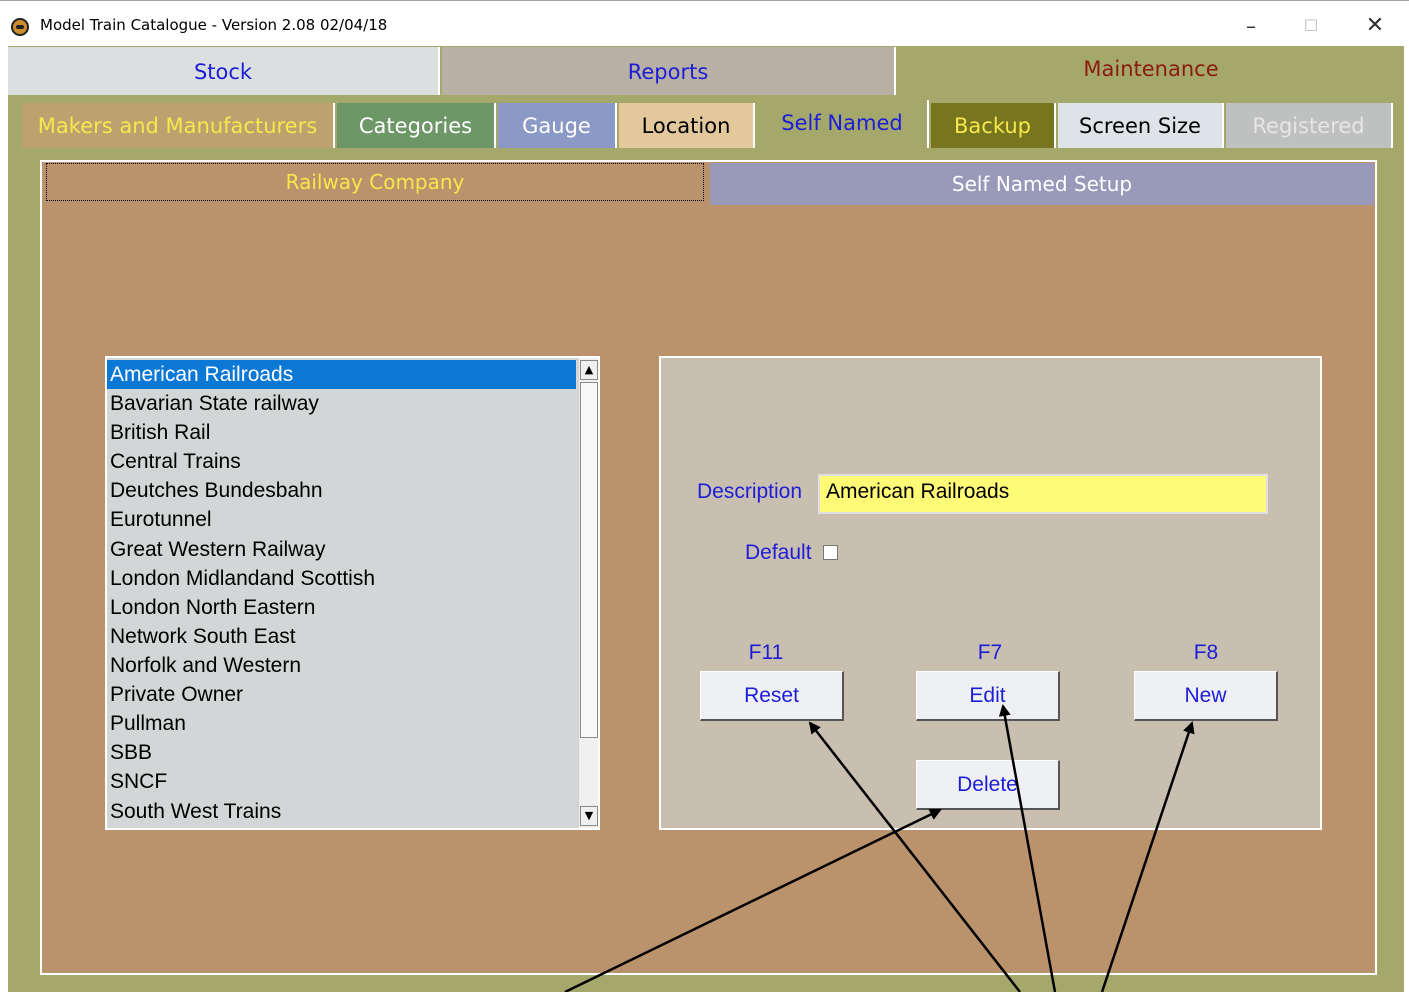 This screenshot has width=1409, height=992. Describe the element at coordinates (341, 432) in the screenshot. I see `list-item: British Rail` at that location.